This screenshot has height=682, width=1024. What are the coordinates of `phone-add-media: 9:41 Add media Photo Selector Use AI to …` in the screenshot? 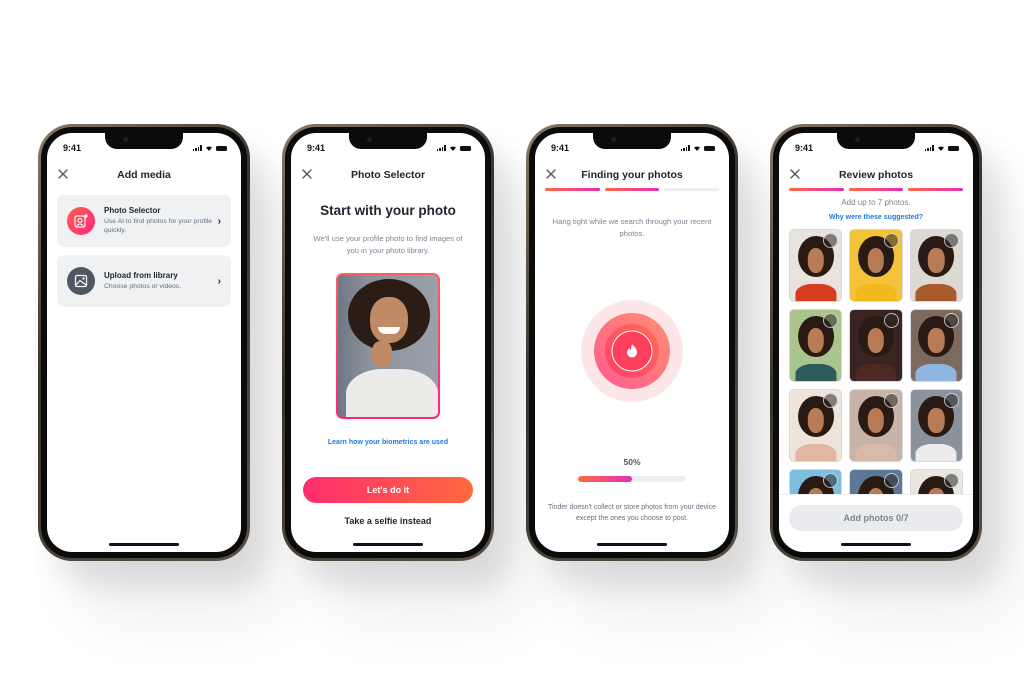 It's located at (144, 342).